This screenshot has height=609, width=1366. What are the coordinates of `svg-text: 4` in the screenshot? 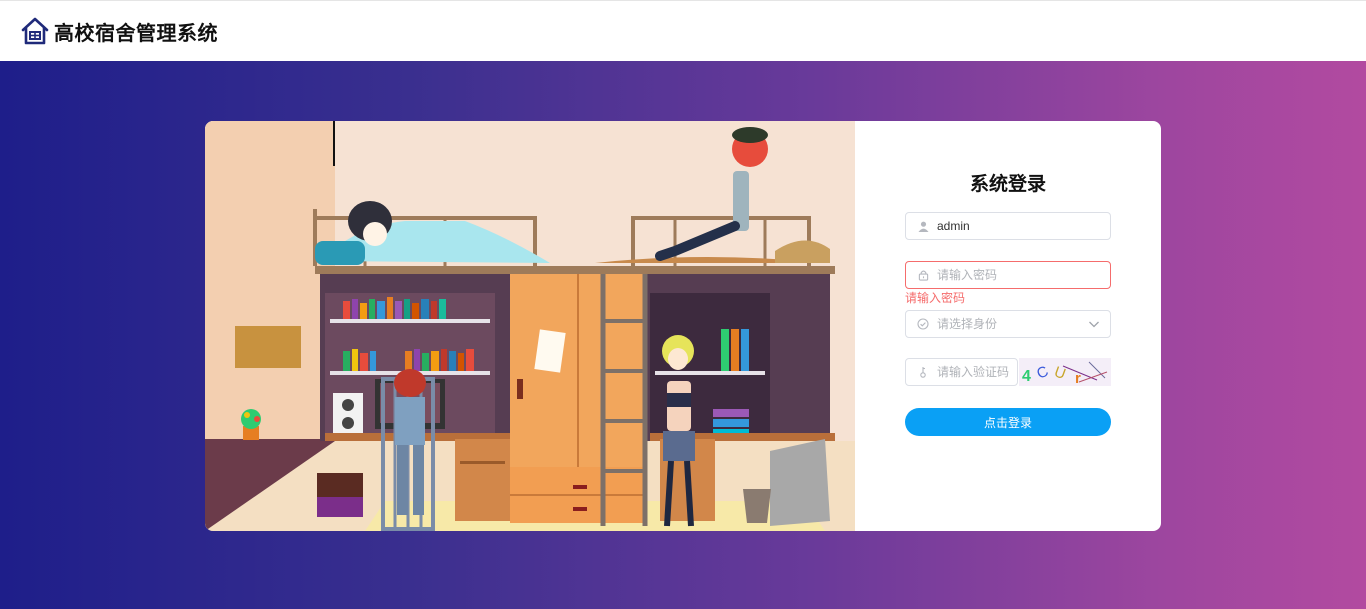 It's located at (1026, 376).